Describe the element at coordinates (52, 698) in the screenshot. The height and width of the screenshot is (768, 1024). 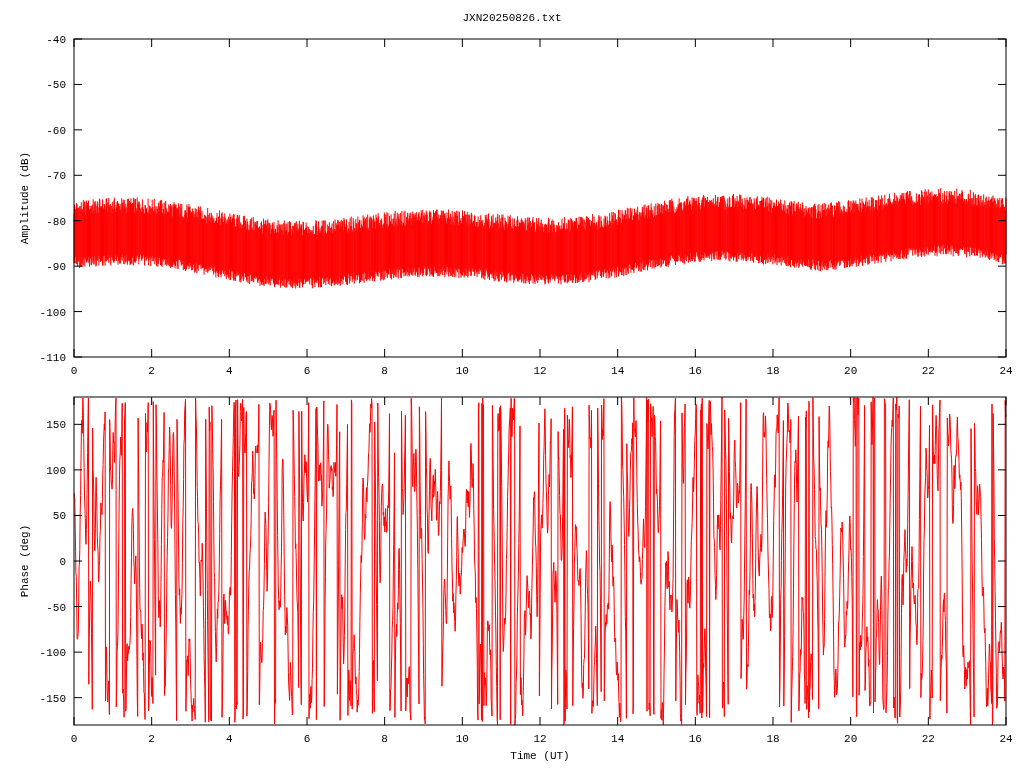
I see `tick-label: -150` at that location.